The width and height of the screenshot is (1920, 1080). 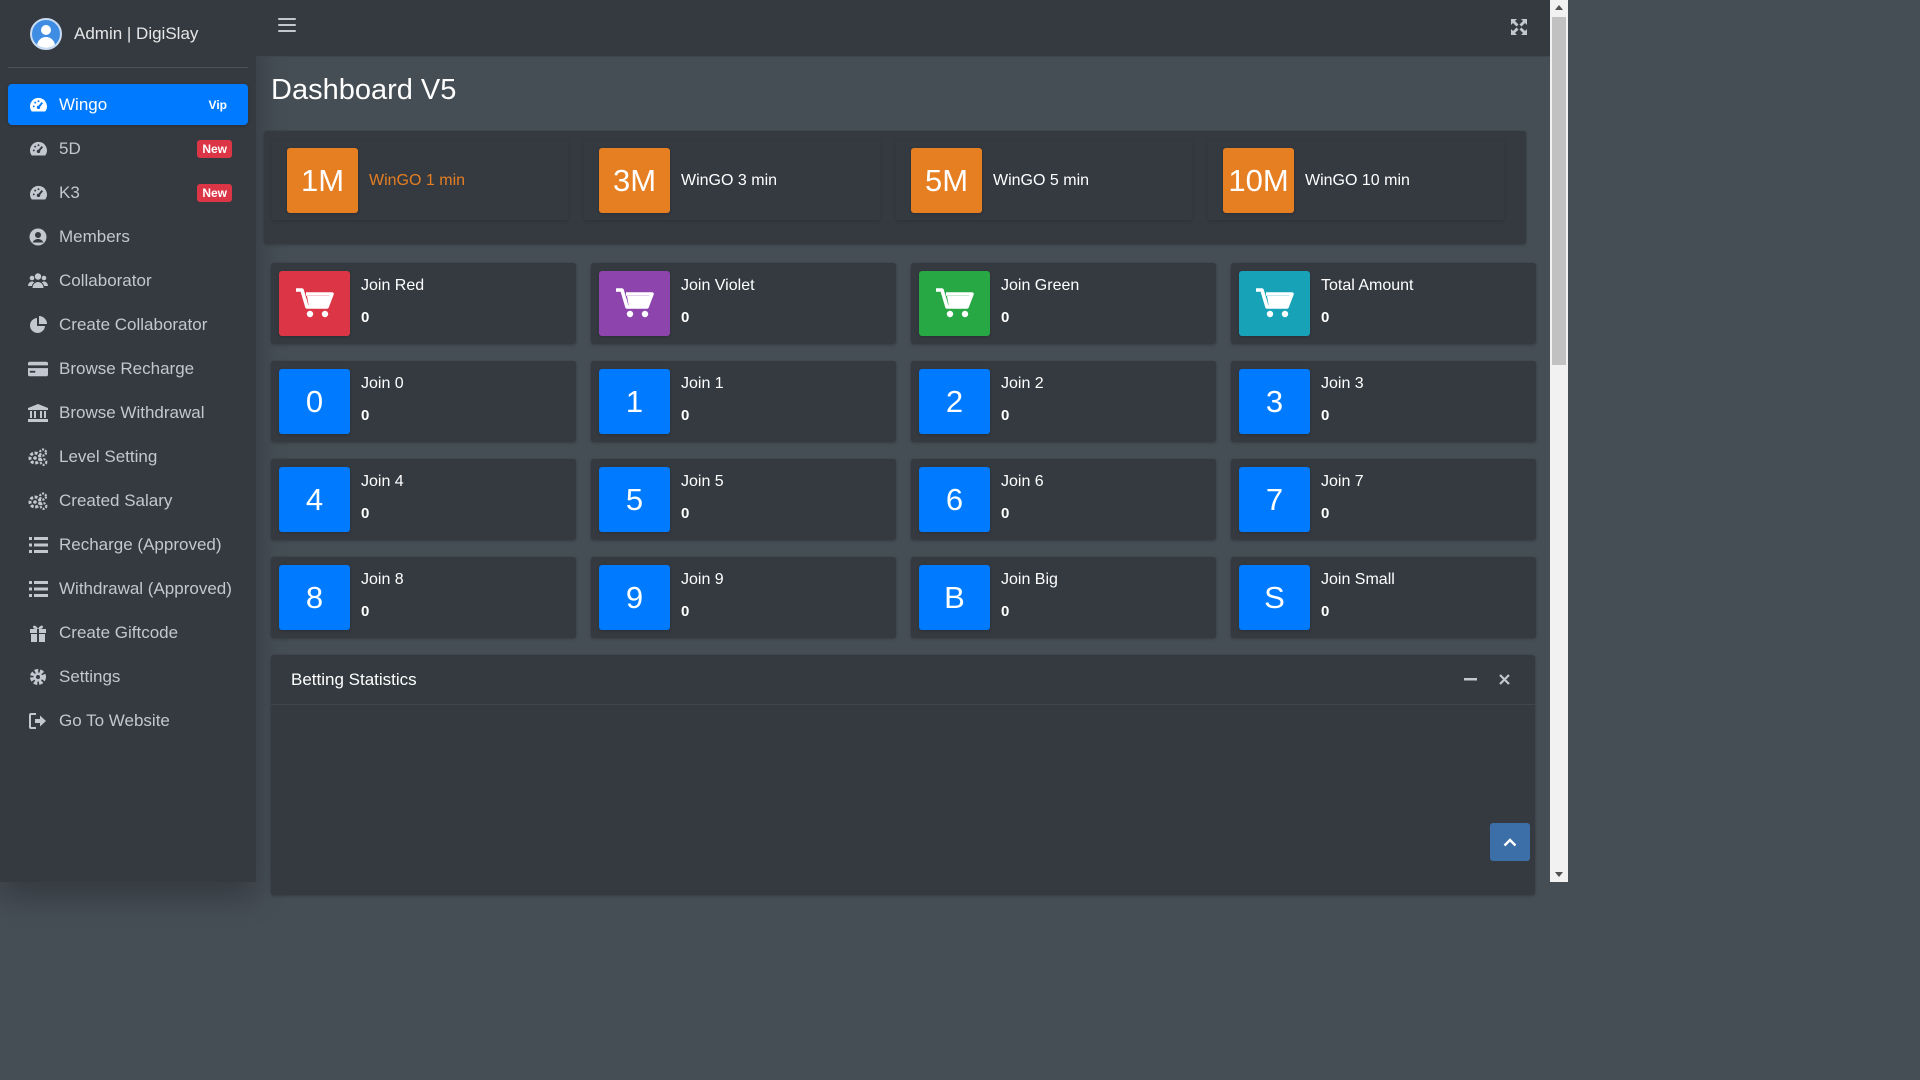 I want to click on users-icon, so click(x=38, y=281).